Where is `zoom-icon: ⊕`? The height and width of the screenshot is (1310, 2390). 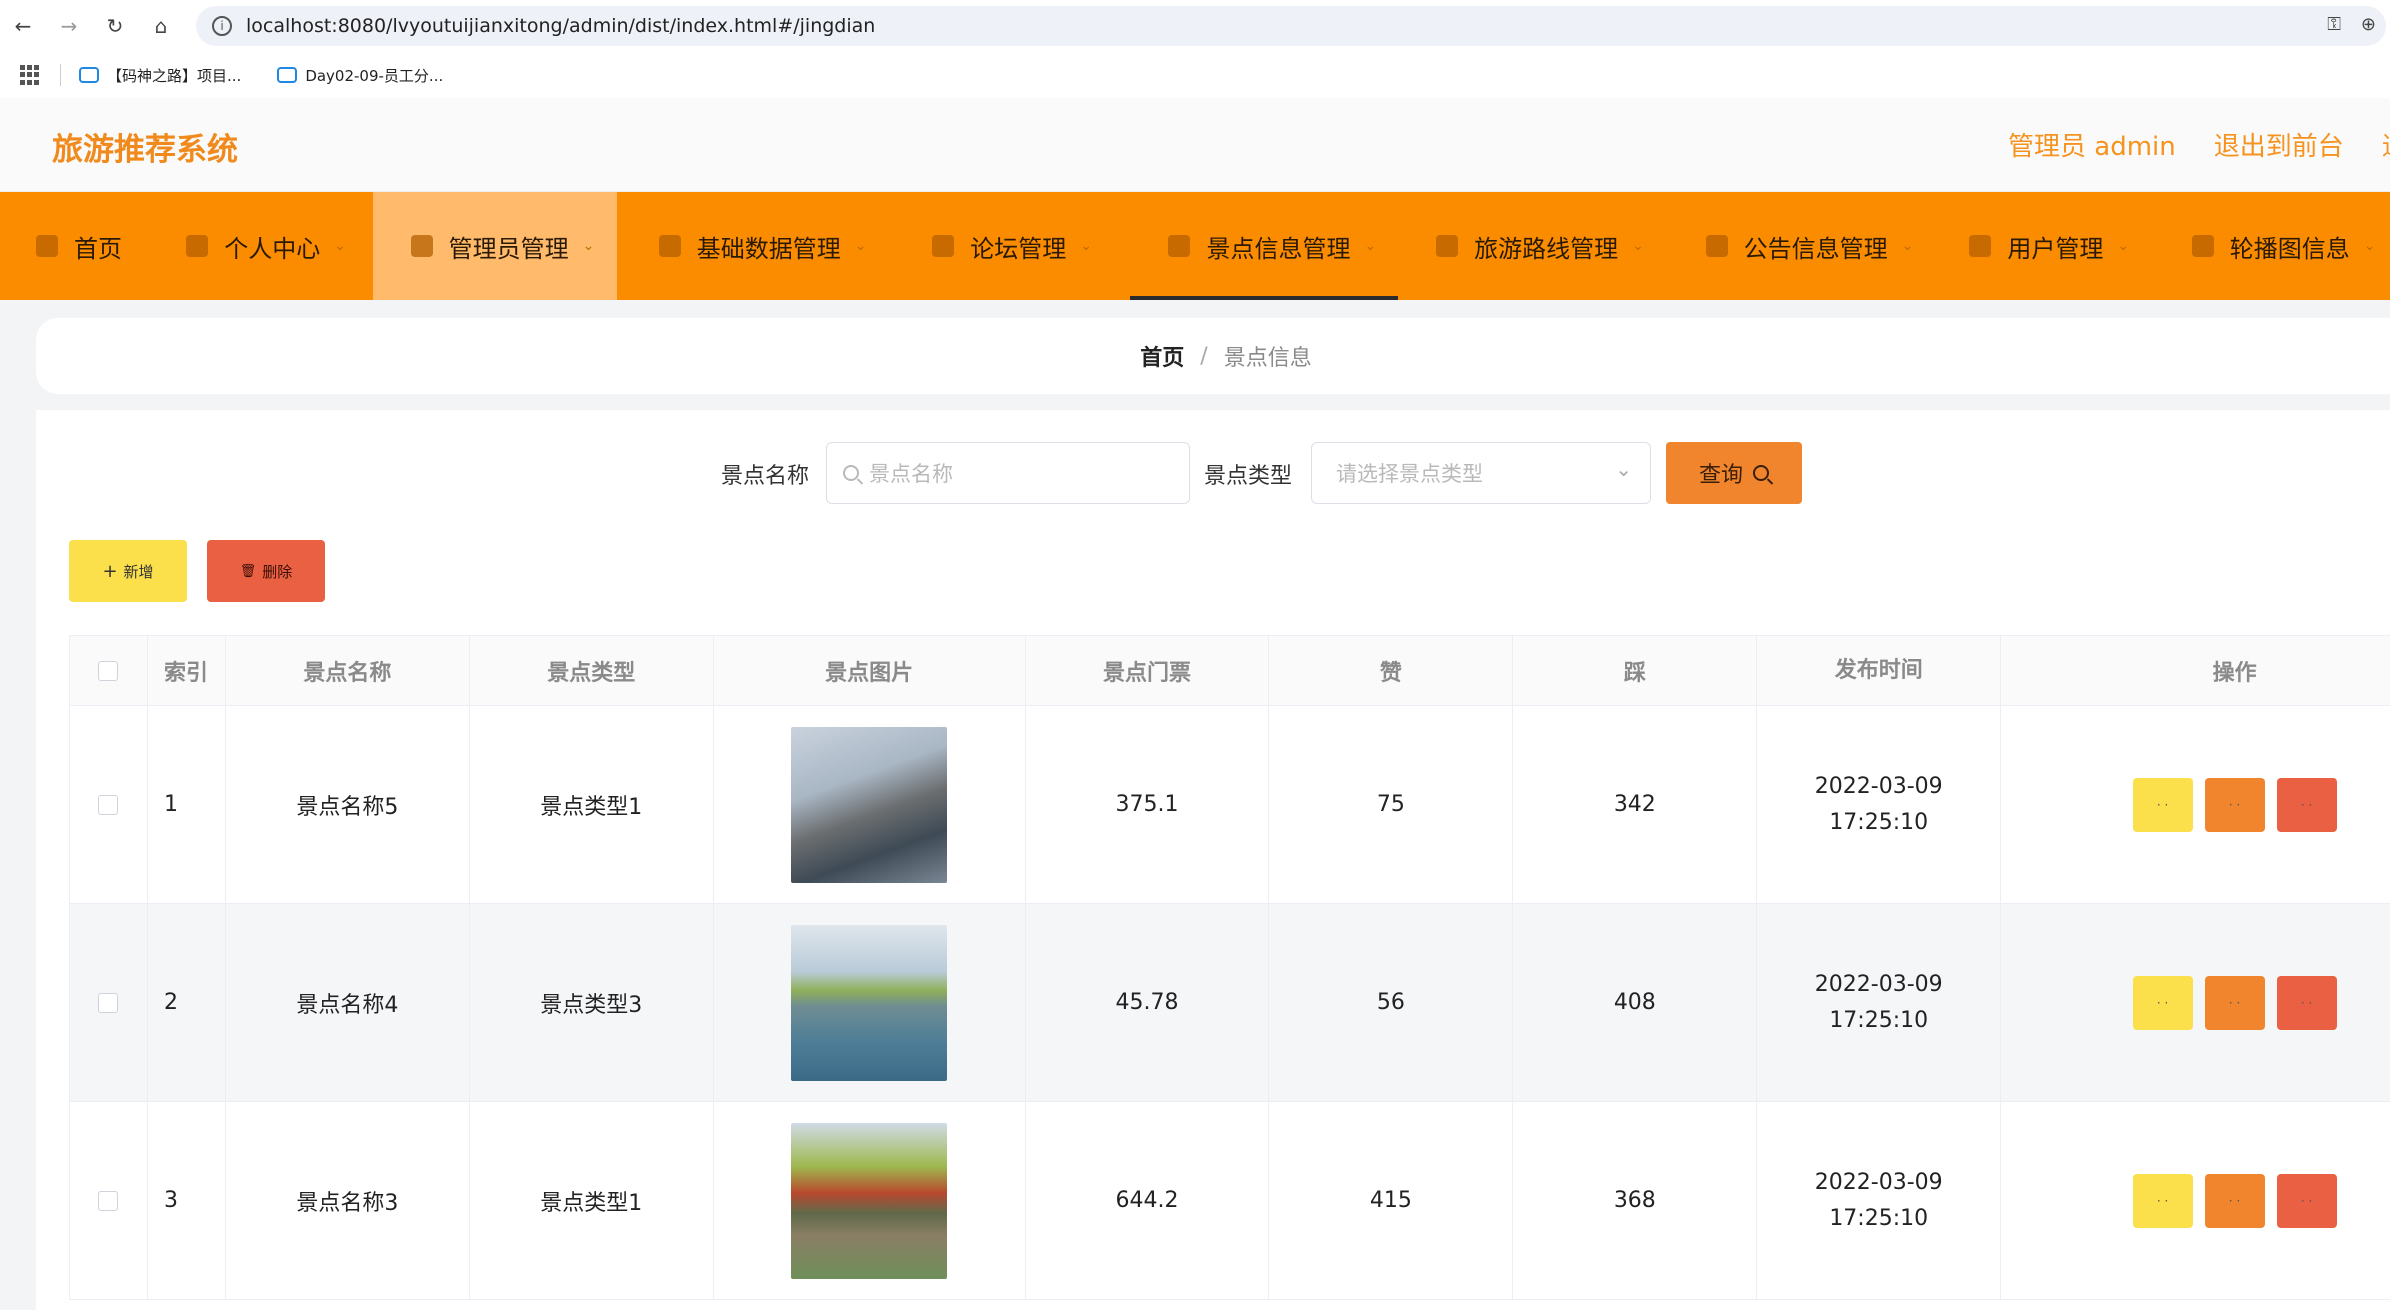
zoom-icon: ⊕ is located at coordinates (2368, 24).